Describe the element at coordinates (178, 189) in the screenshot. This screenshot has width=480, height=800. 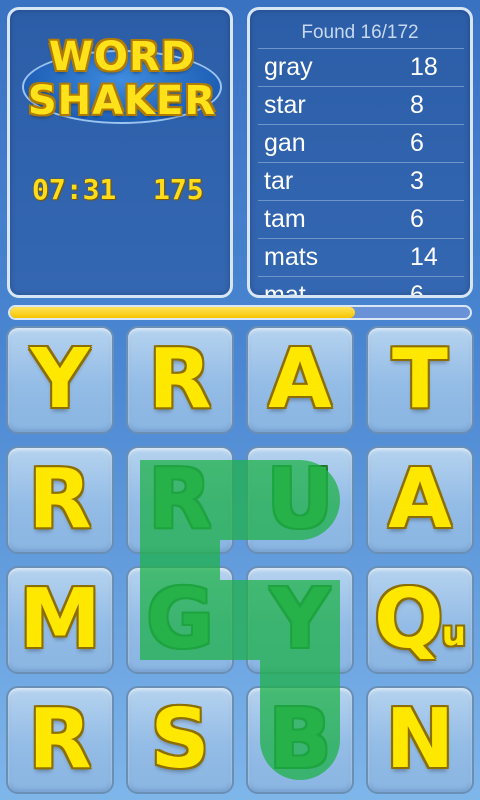
I see `score: 175` at that location.